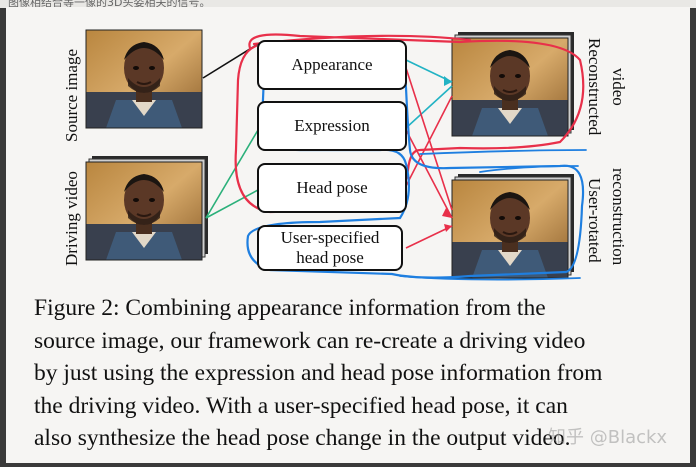 This screenshot has height=467, width=696. What do you see at coordinates (71, 95) in the screenshot?
I see `source-image-label: Source image` at bounding box center [71, 95].